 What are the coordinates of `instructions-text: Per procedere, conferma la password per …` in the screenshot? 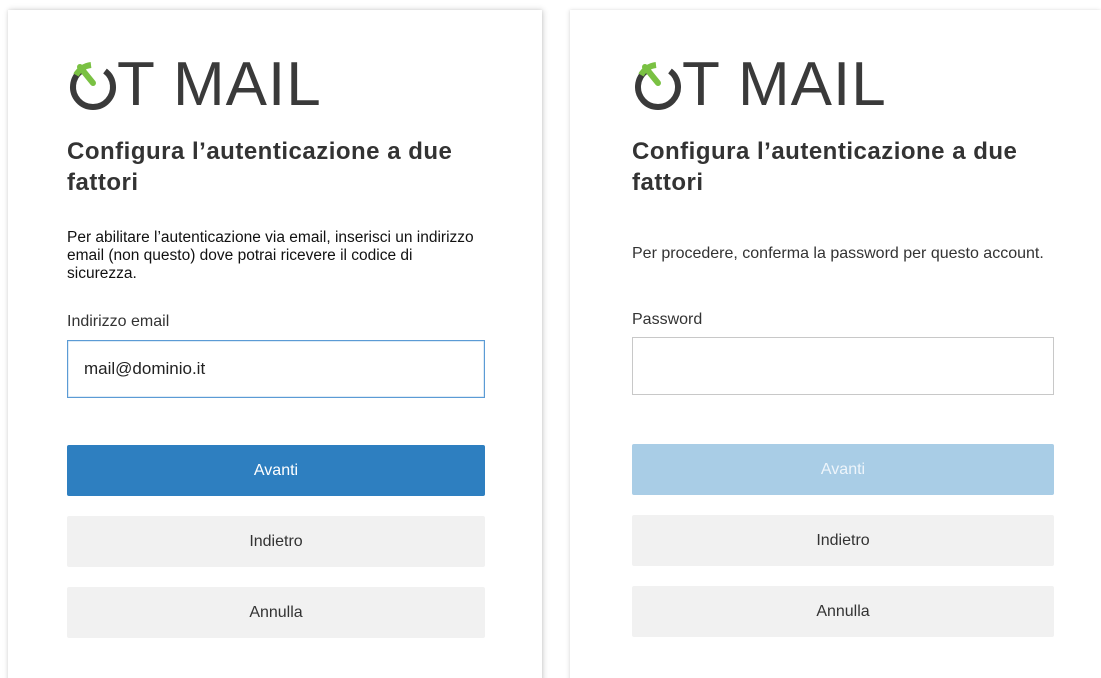 It's located at (838, 253).